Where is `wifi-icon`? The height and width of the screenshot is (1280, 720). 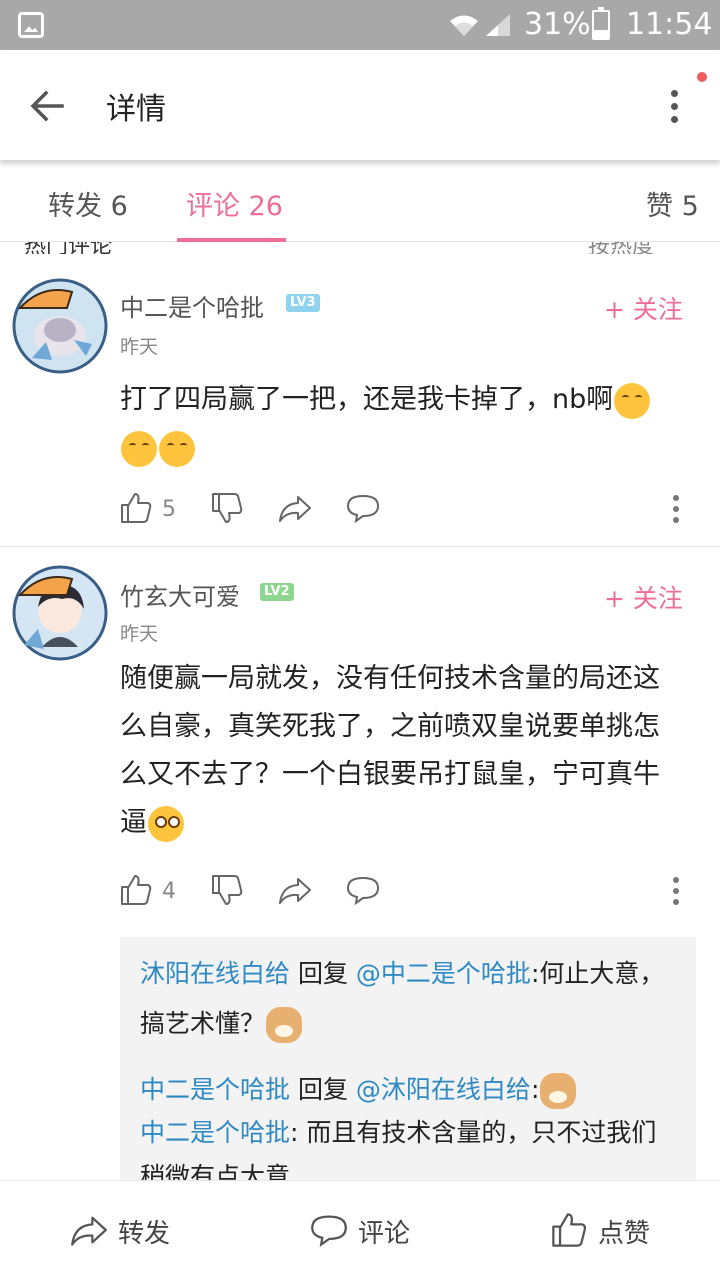
wifi-icon is located at coordinates (464, 25).